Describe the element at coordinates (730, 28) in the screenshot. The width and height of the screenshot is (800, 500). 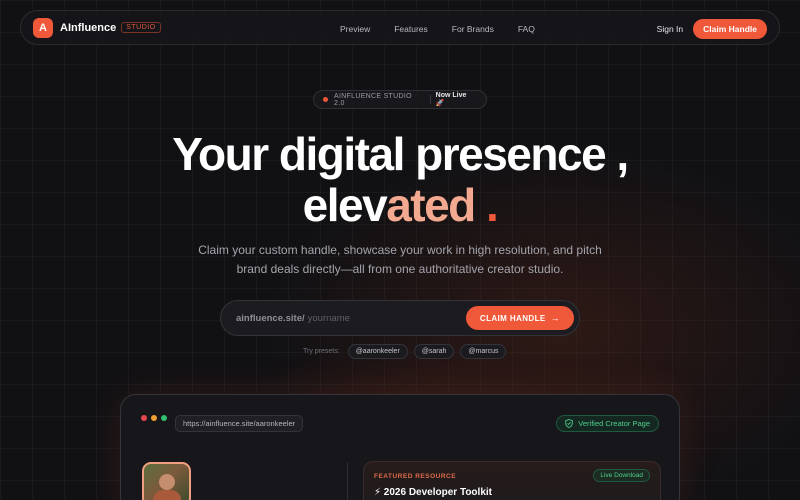
I see `claim-handle-nav-button: Claim Handle` at that location.